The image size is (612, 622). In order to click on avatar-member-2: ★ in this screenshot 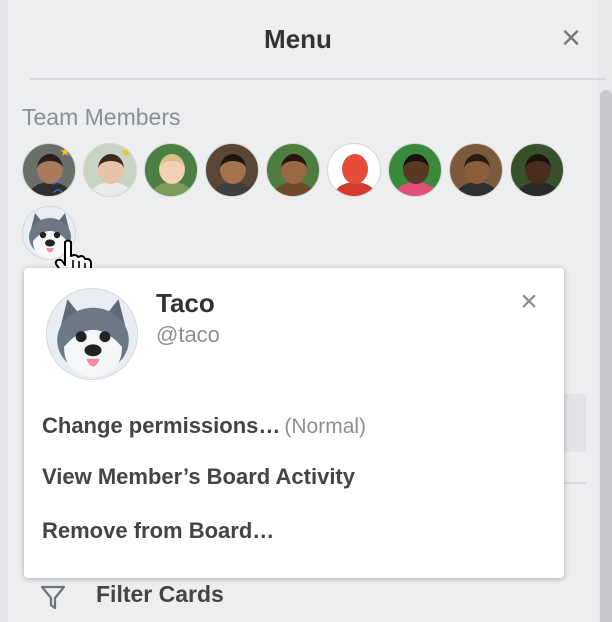, I will do `click(110, 170)`.